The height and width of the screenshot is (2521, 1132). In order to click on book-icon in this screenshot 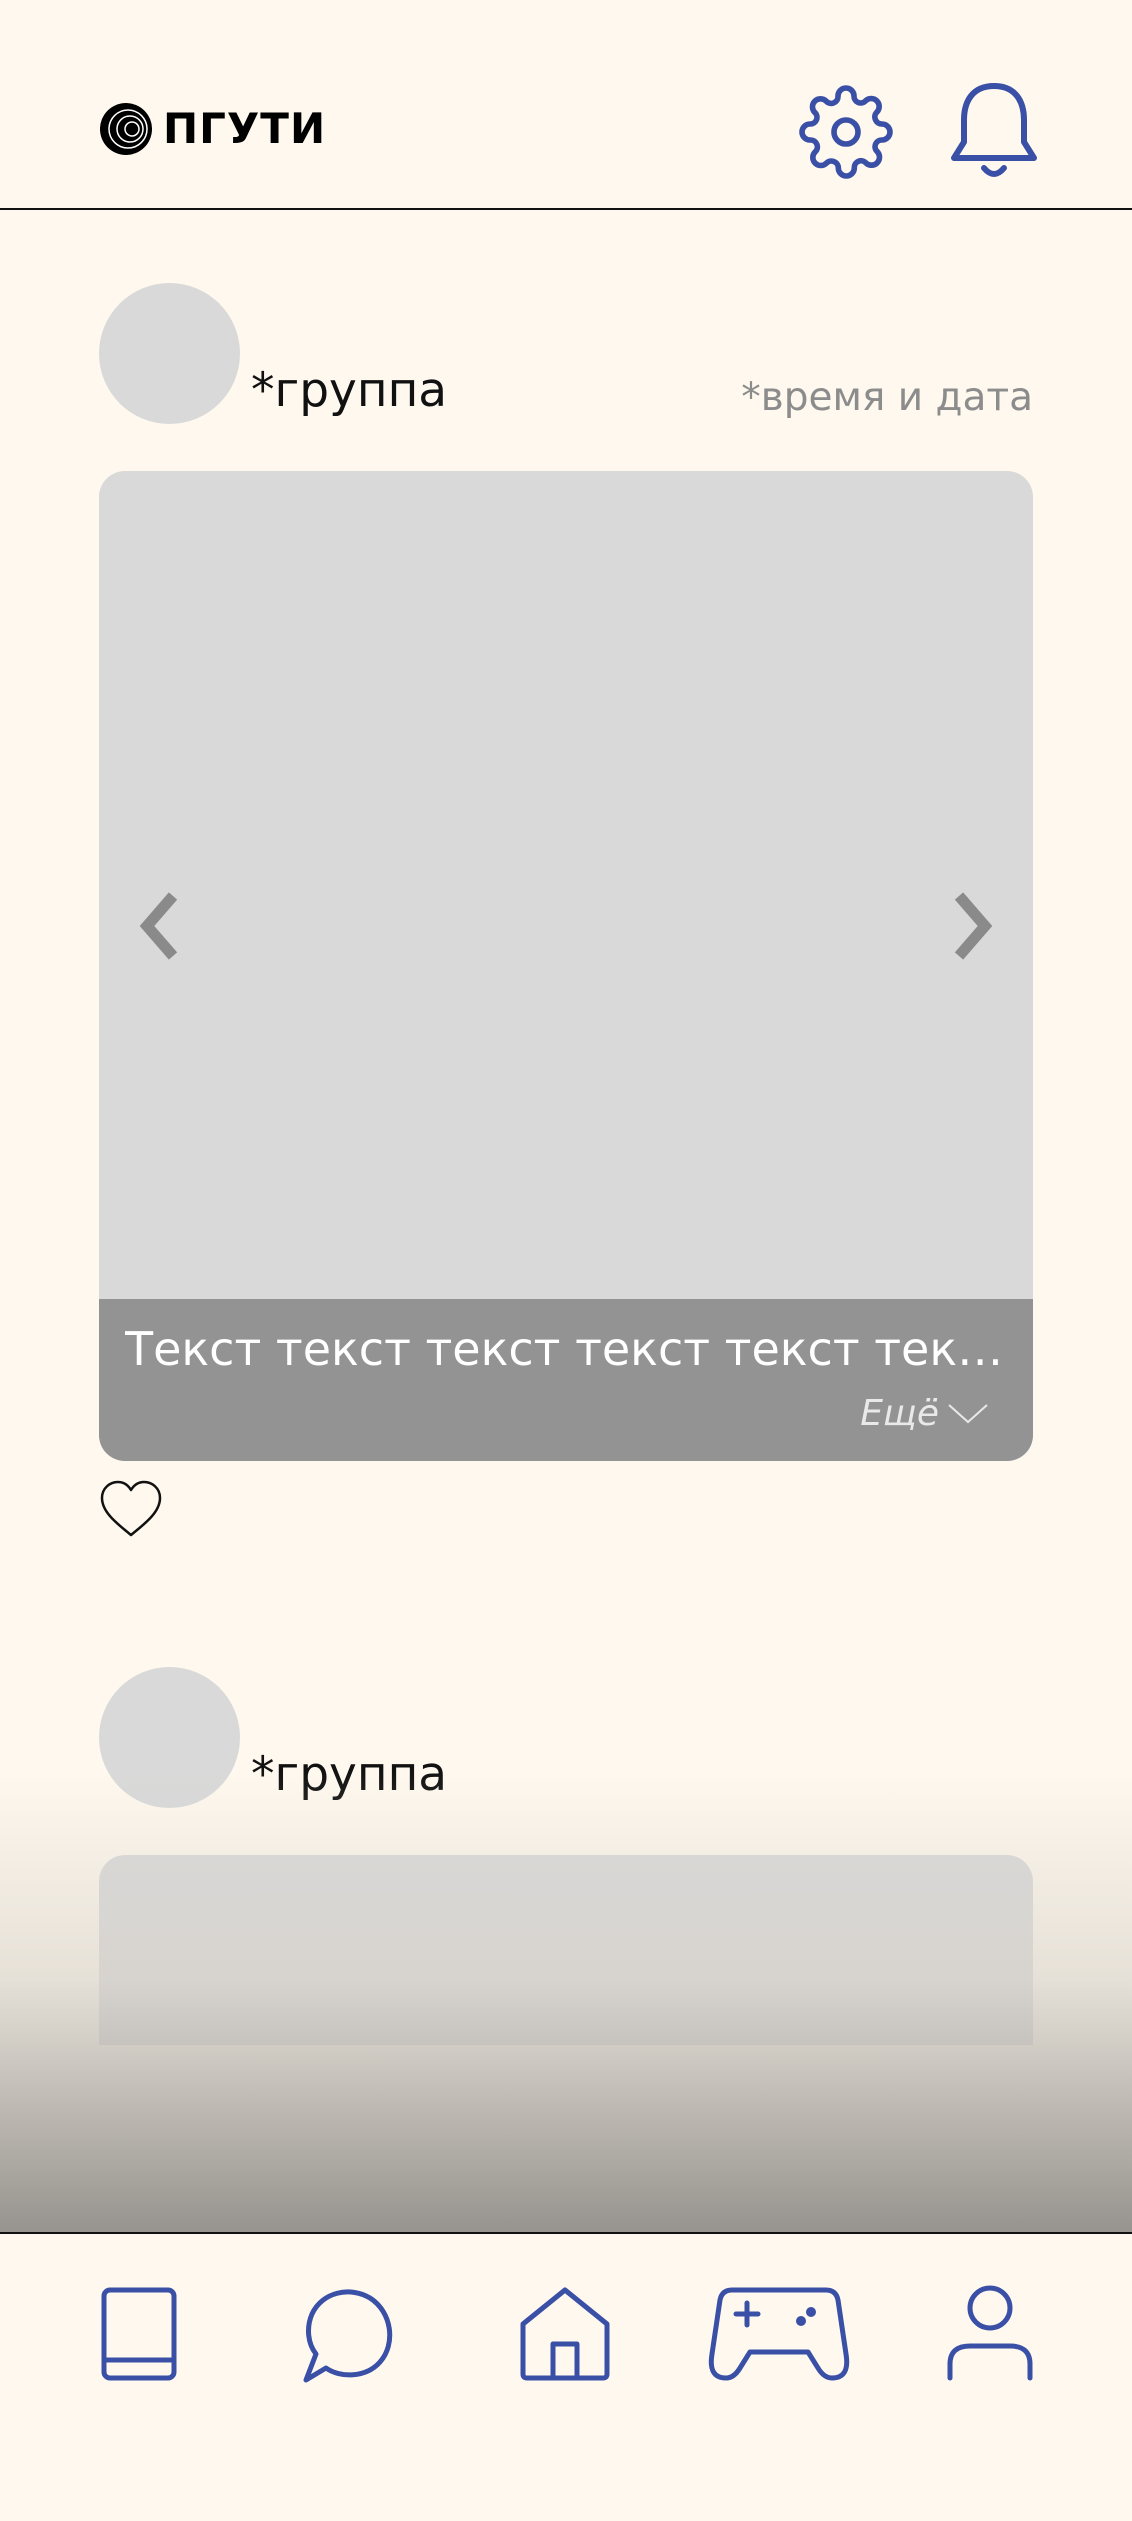, I will do `click(139, 2334)`.